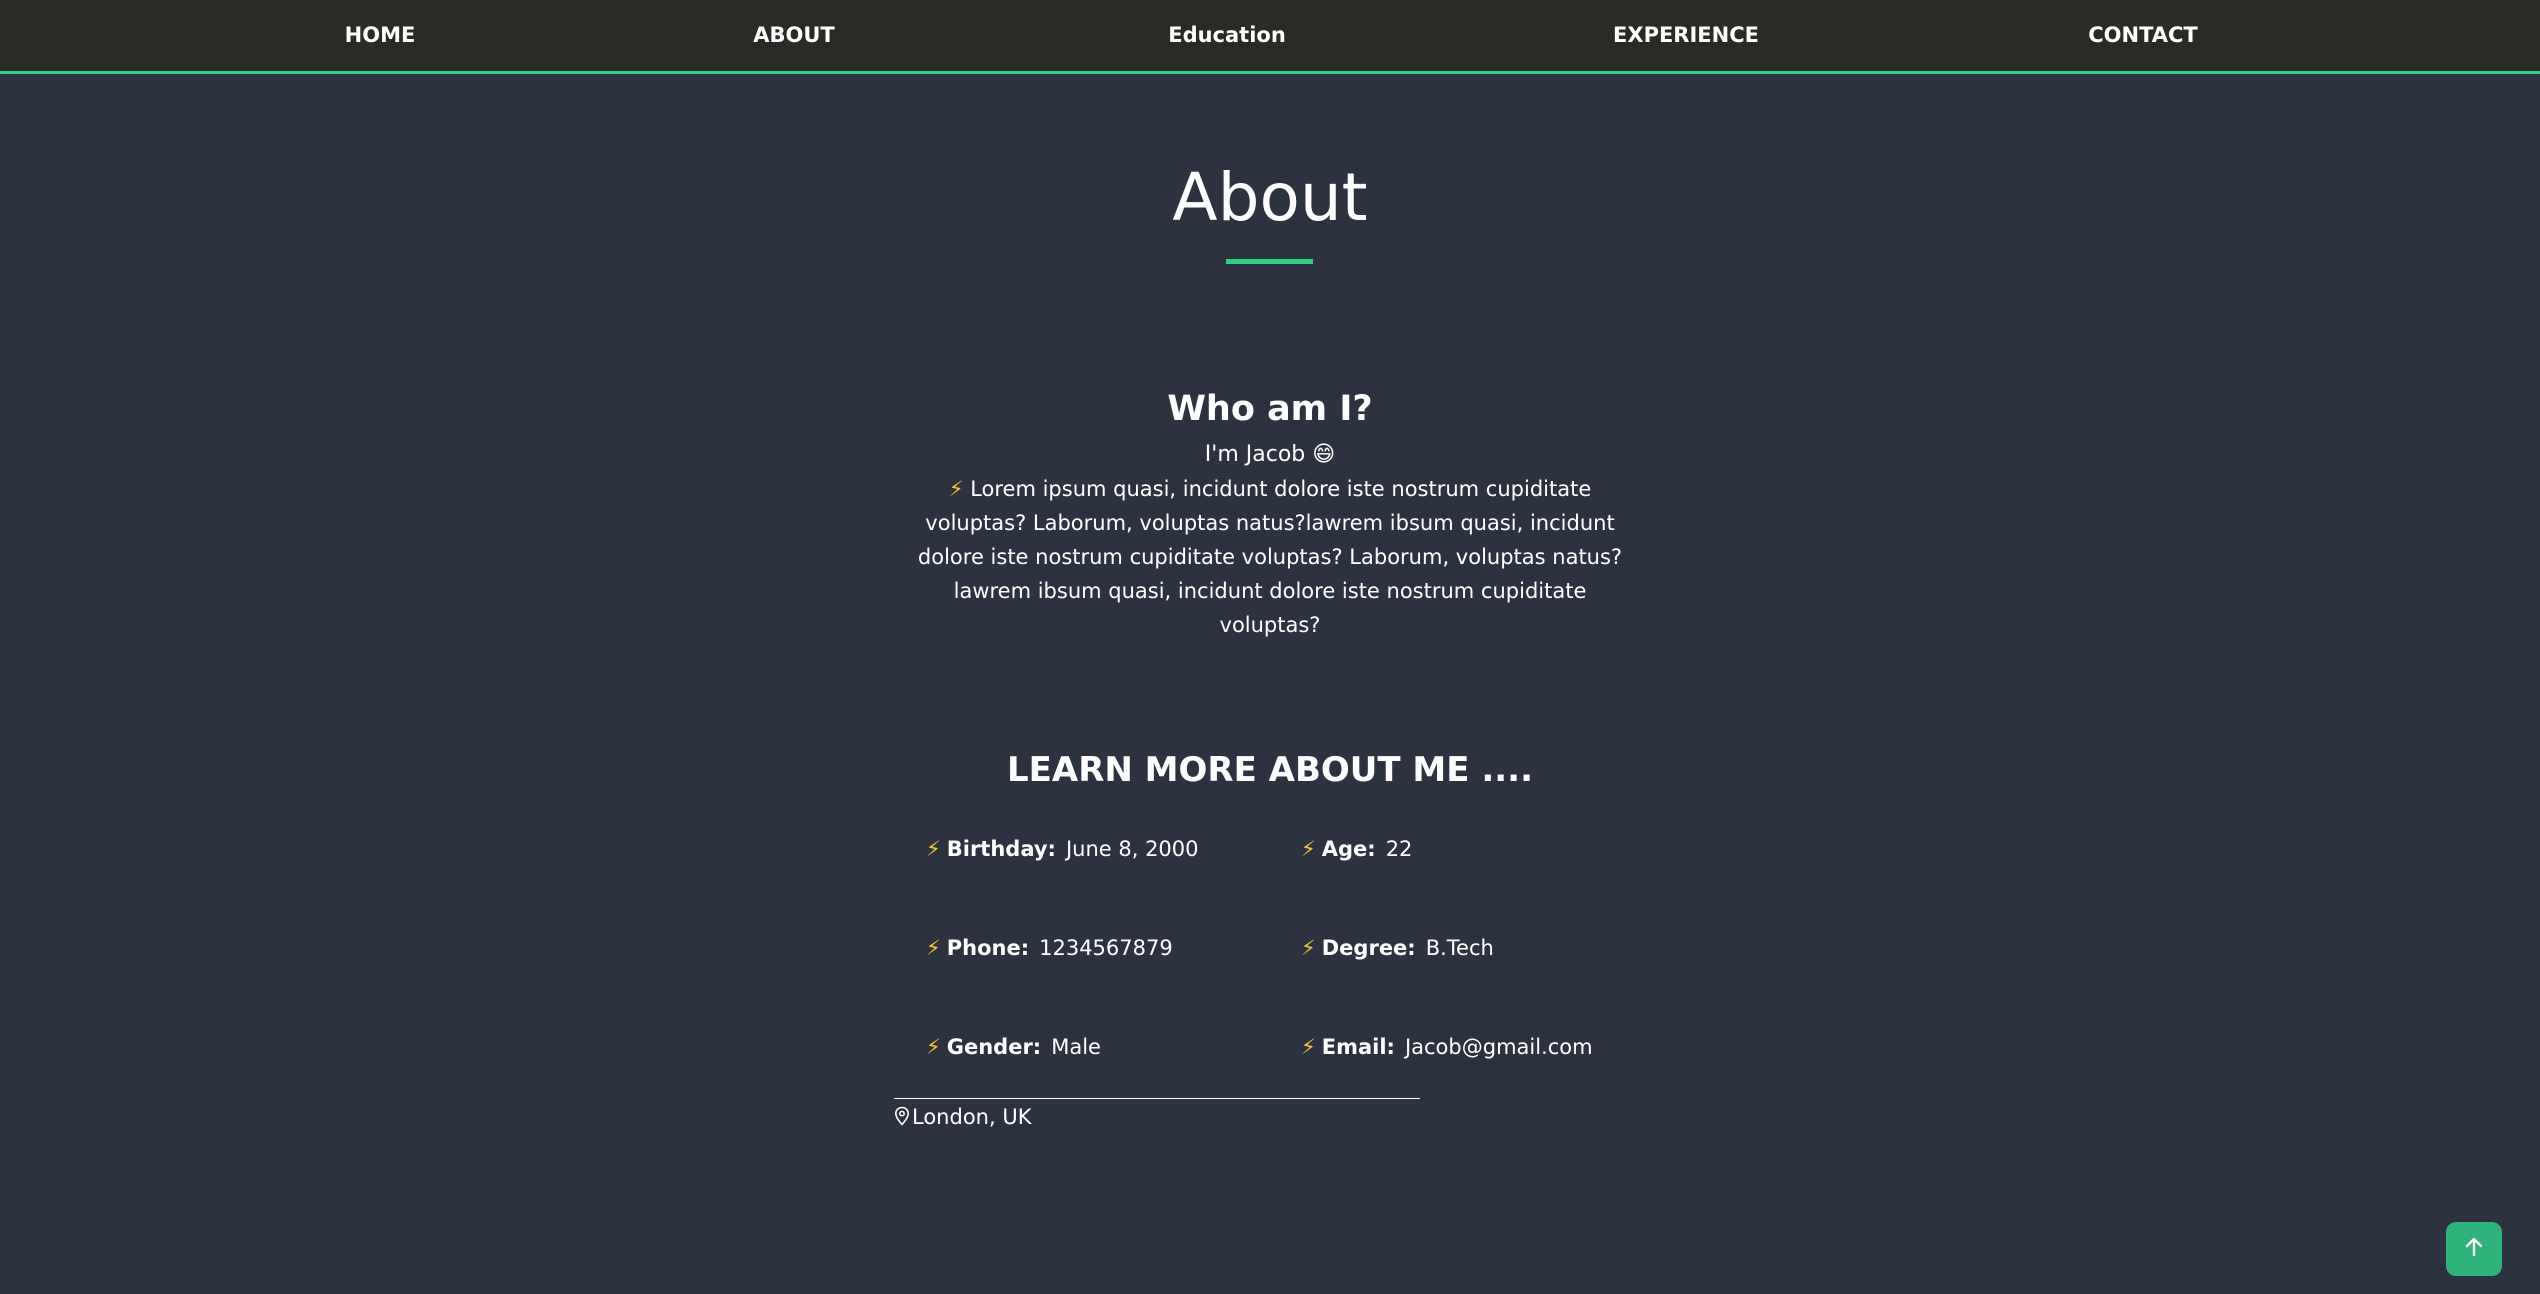 The height and width of the screenshot is (1294, 2540). I want to click on location: London, UK, so click(962, 1117).